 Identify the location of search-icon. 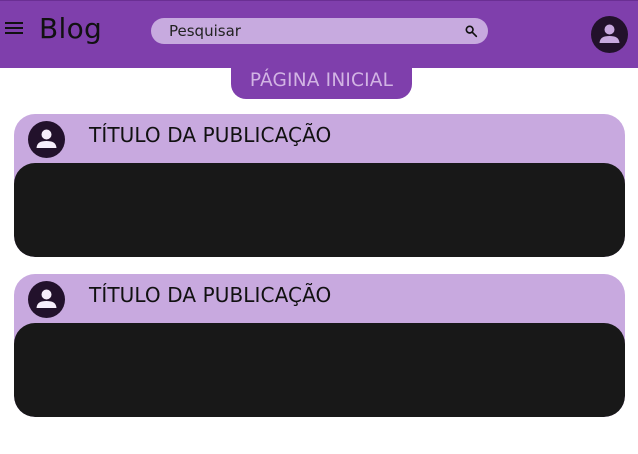
(471, 31).